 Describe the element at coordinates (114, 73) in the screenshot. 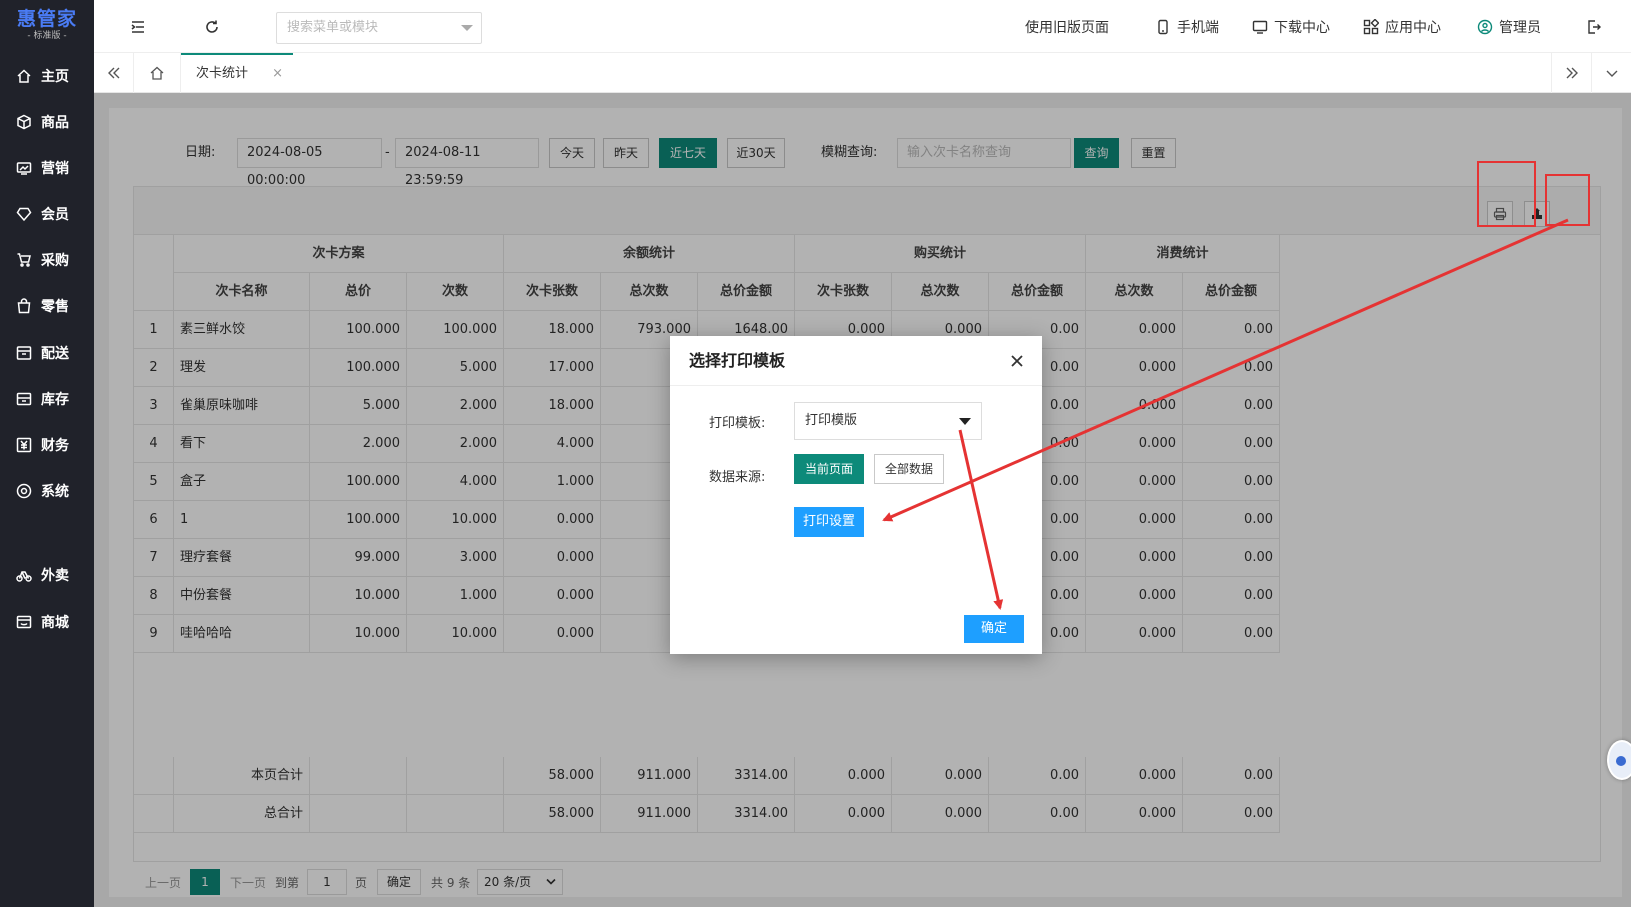

I see `scroll-left-icon` at that location.